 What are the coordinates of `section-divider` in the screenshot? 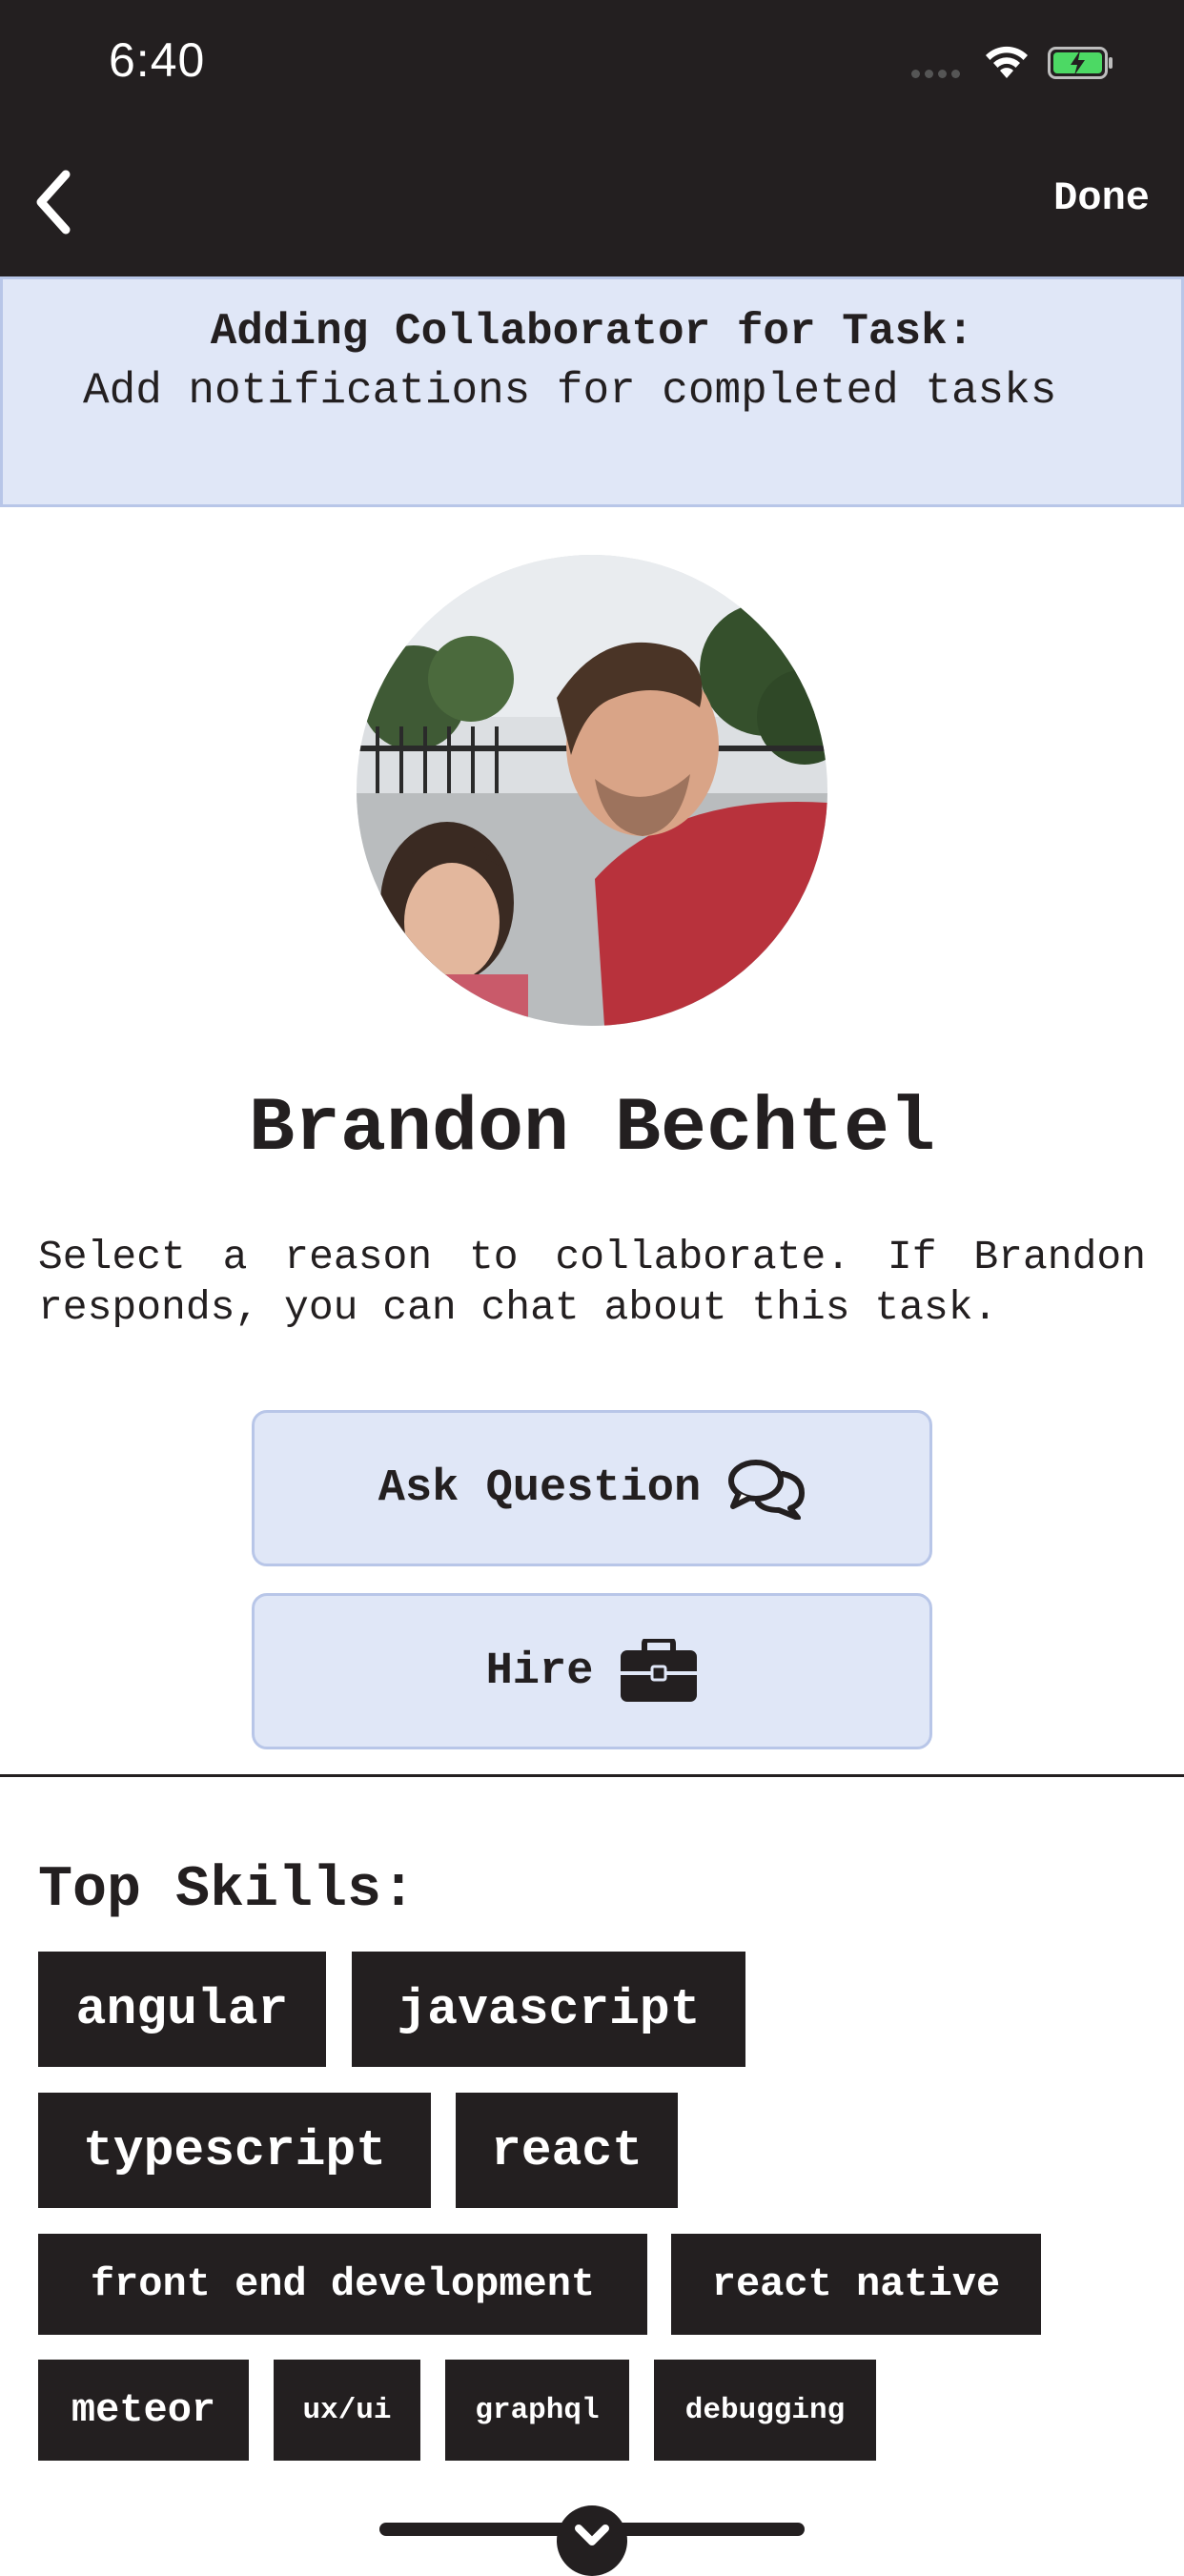 It's located at (592, 1776).